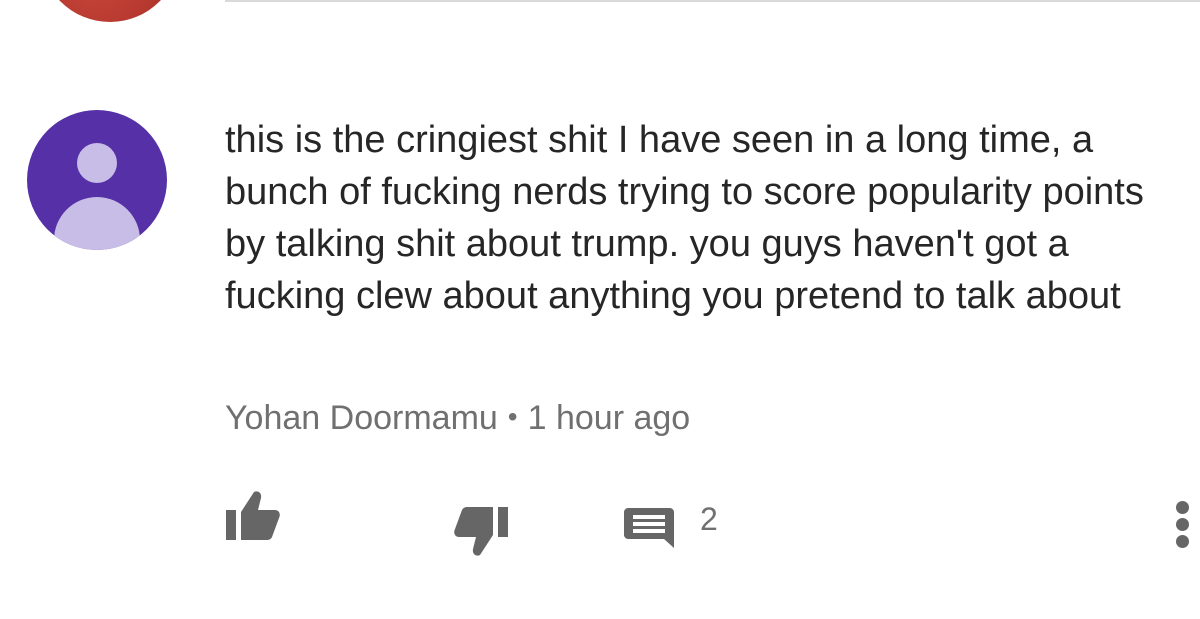 Image resolution: width=1200 pixels, height=619 pixels. I want to click on avatar-shoulders-shape, so click(97, 223).